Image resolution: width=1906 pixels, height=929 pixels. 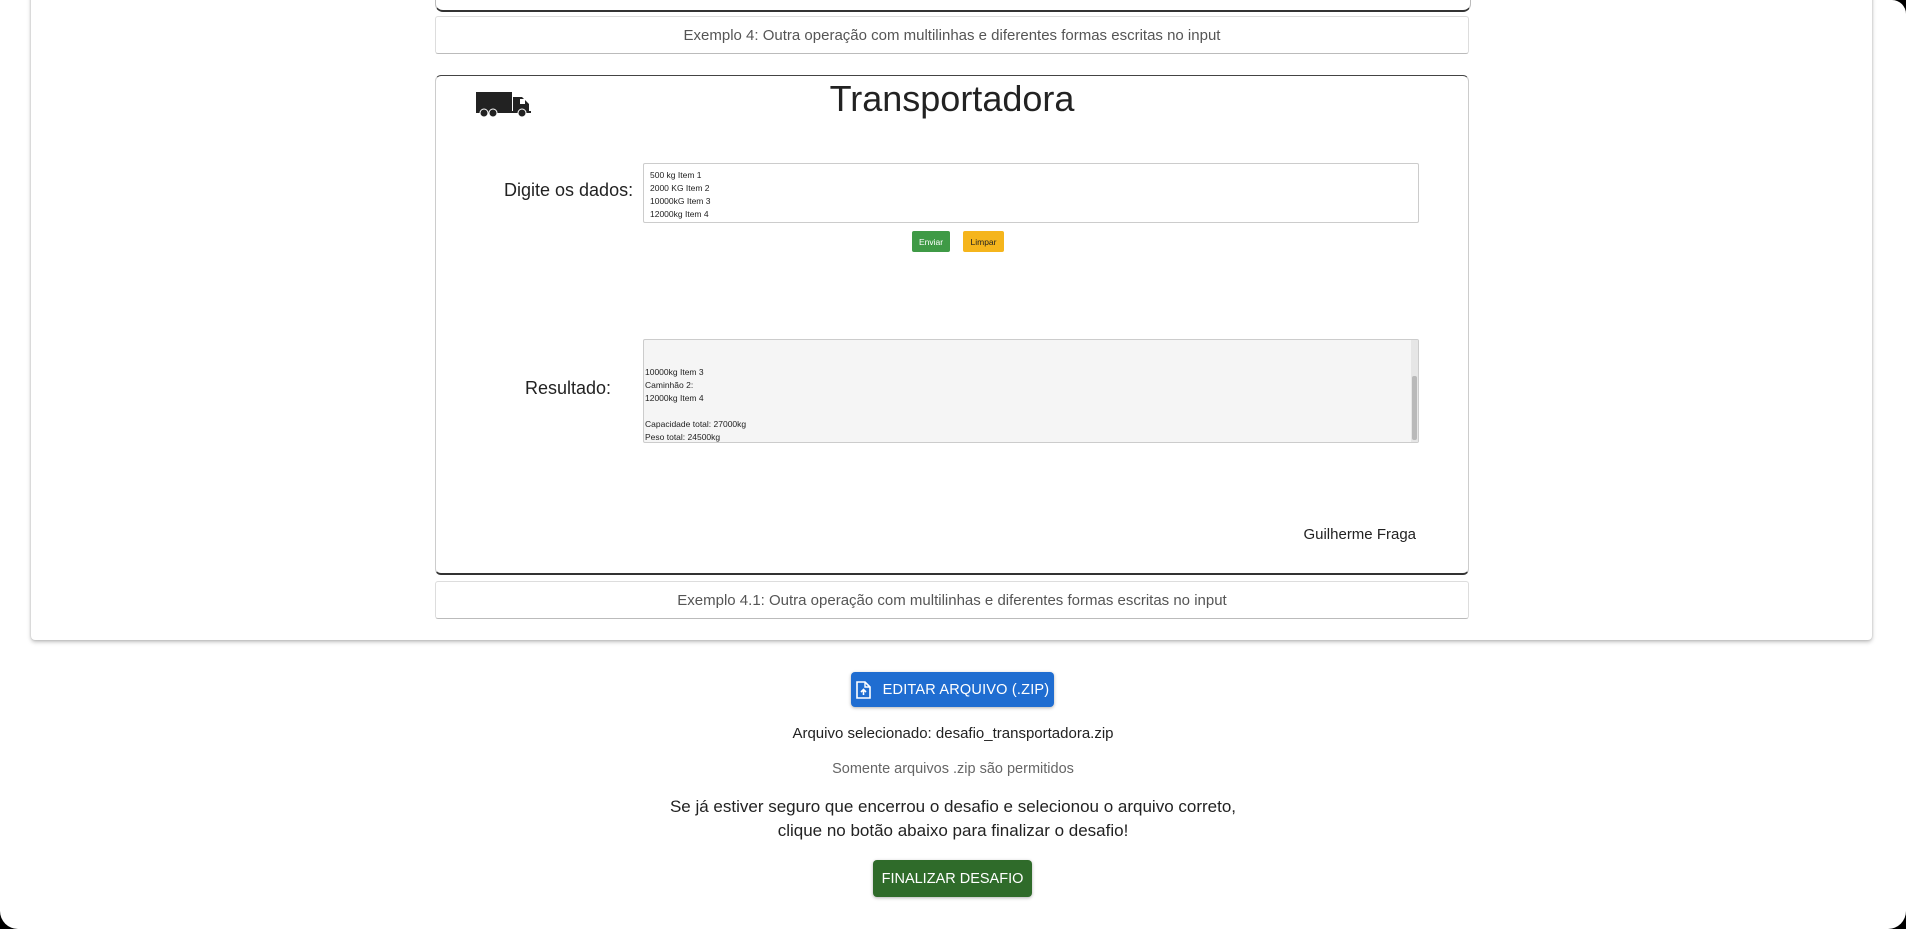 I want to click on clear-button: Limpar, so click(x=983, y=241).